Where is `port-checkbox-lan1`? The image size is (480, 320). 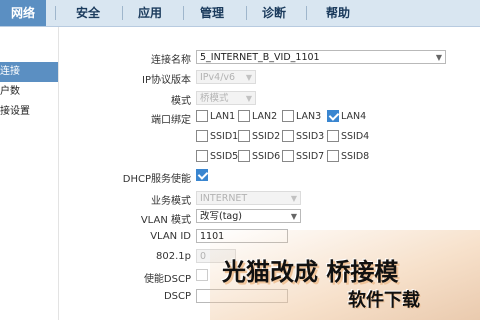
port-checkbox-lan1 is located at coordinates (202, 116).